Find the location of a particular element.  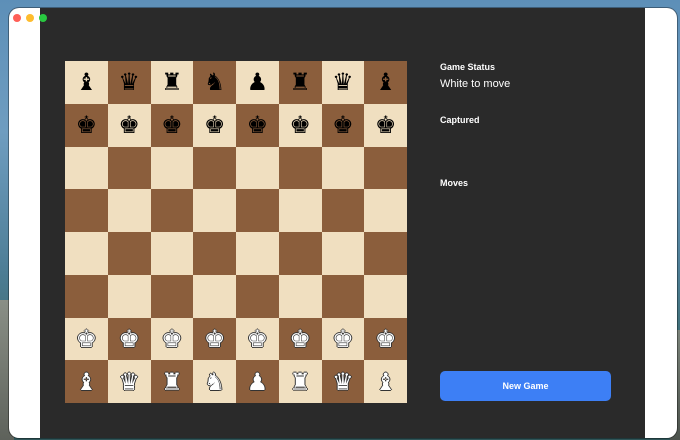

minimize-button is located at coordinates (30, 18).